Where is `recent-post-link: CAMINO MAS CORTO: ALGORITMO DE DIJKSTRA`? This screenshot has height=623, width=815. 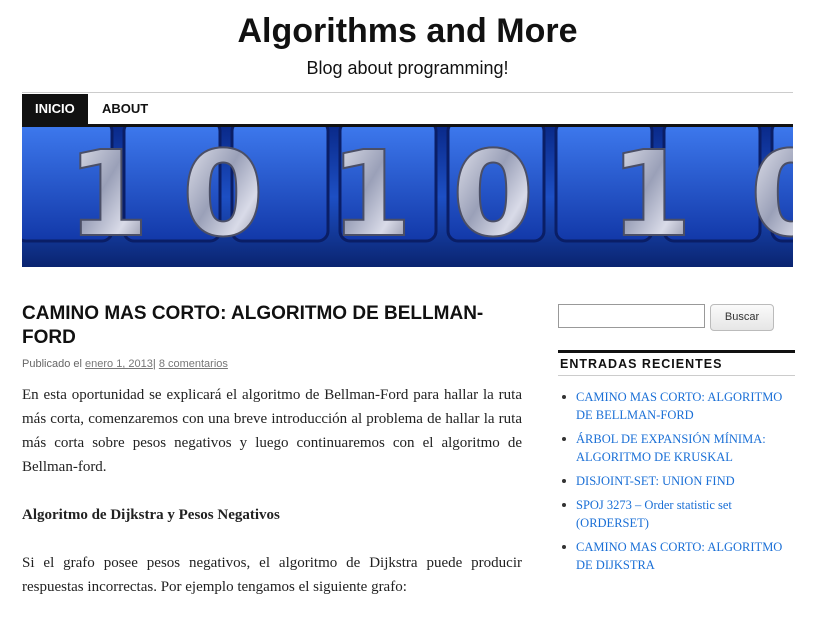 recent-post-link: CAMINO MAS CORTO: ALGORITMO DE DIJKSTRA is located at coordinates (679, 556).